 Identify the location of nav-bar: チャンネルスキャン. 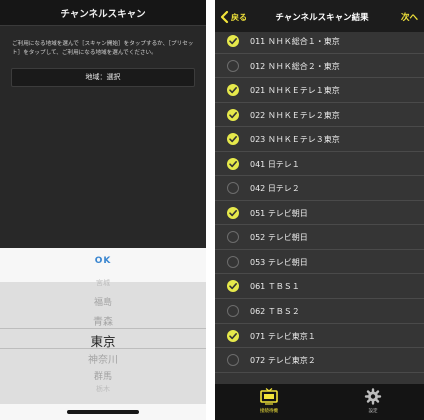
(103, 13).